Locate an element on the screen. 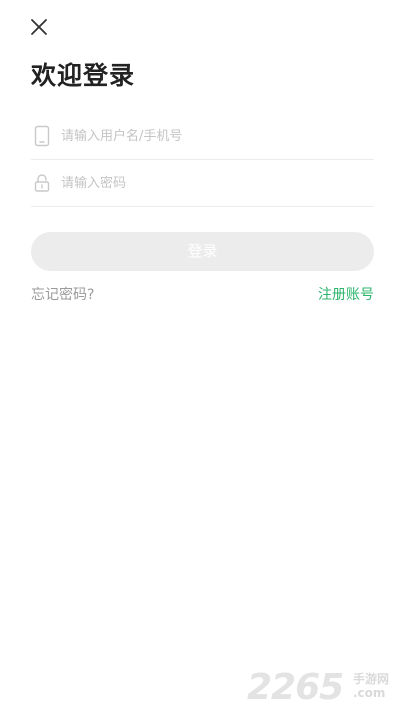 The image size is (405, 720). phone-icon is located at coordinates (42, 136).